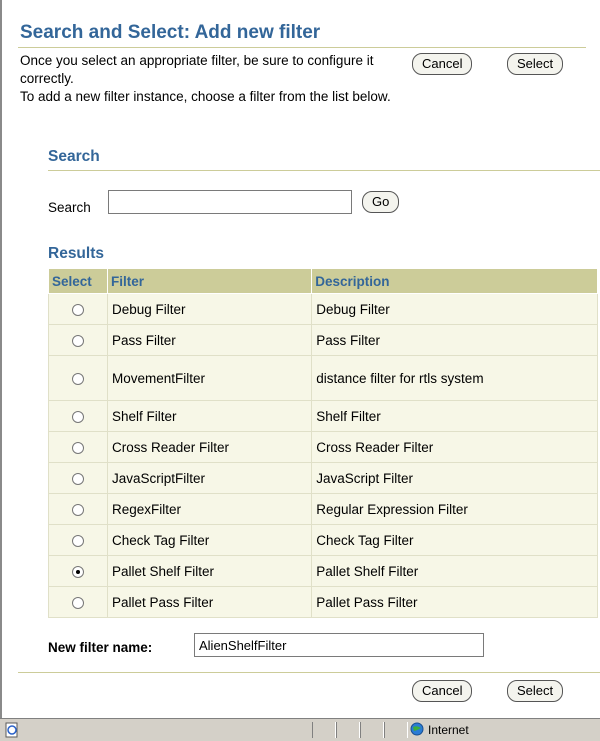 The image size is (600, 741). I want to click on table-row: RegexFilter Regular Expression Filter, so click(323, 509).